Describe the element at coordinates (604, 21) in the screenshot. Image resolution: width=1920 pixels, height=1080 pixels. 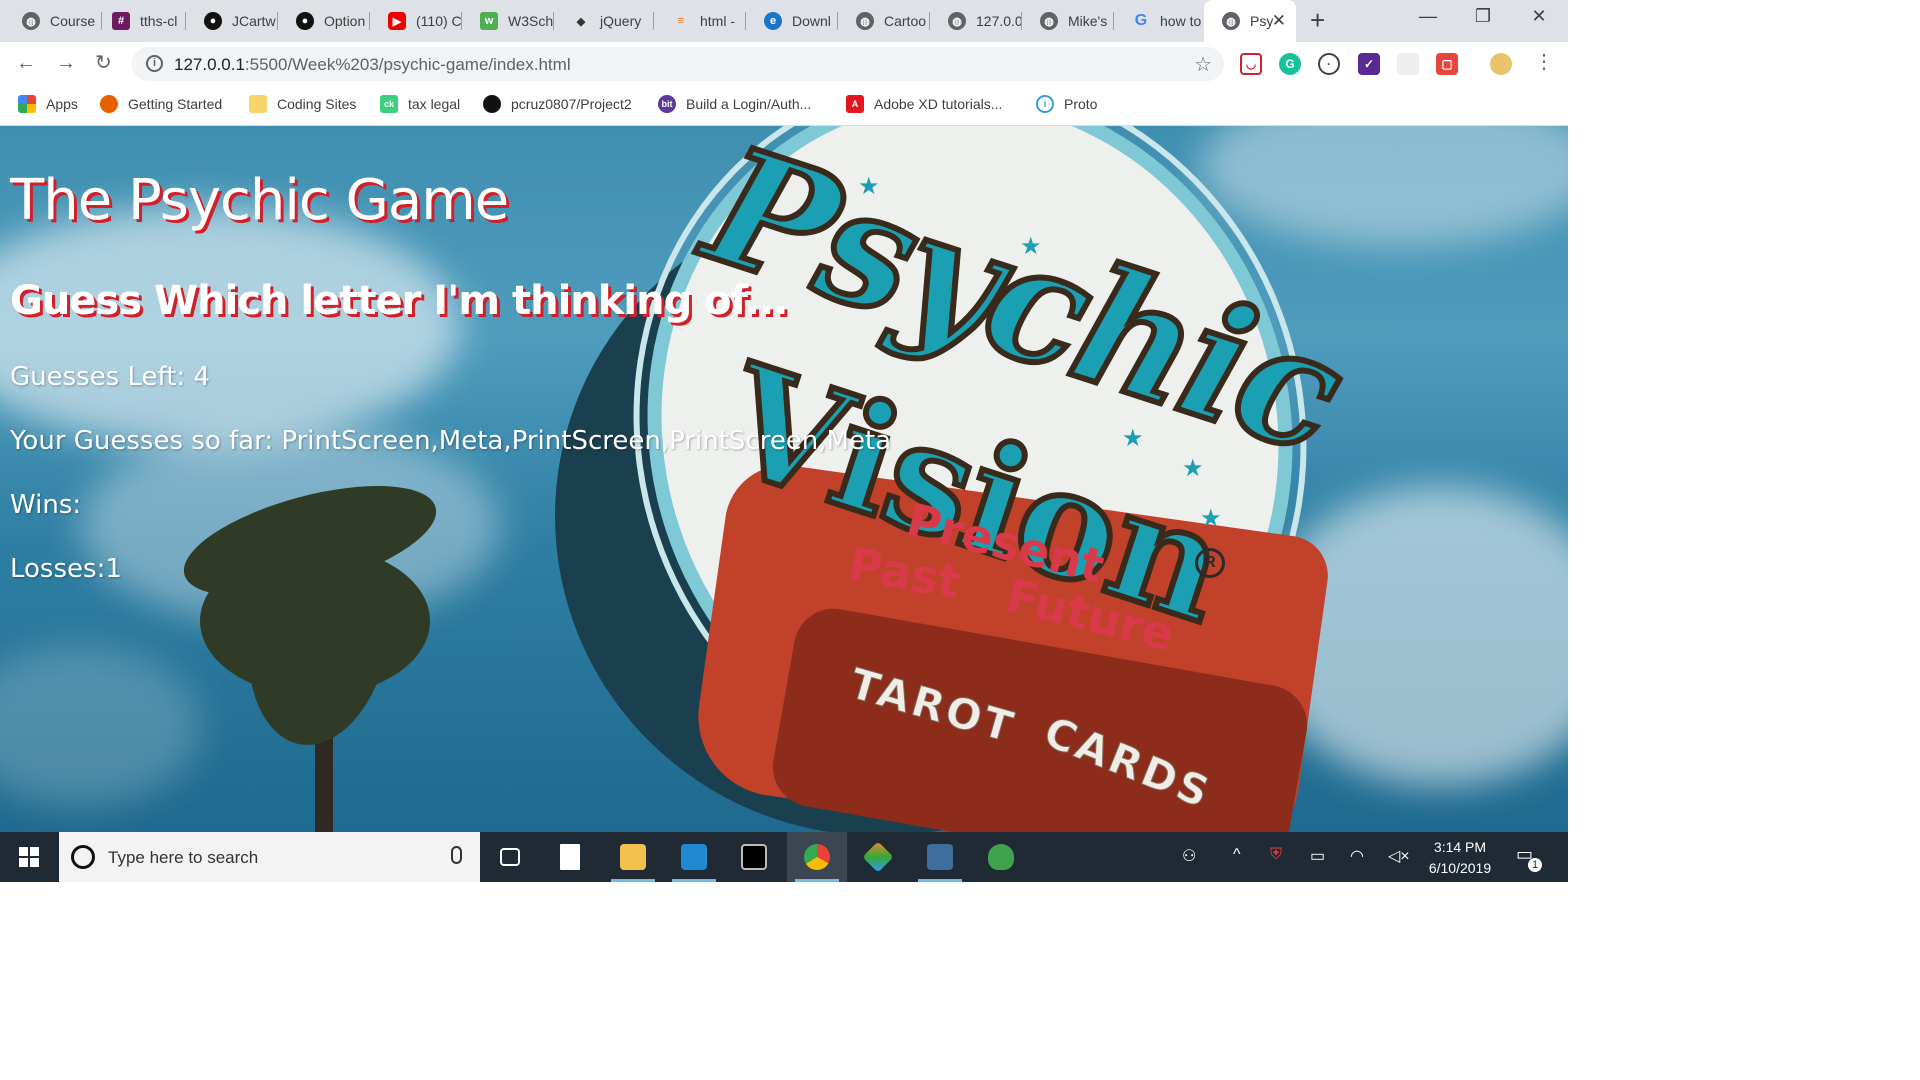
I see `tab-jquery: ◆ jQuery` at that location.